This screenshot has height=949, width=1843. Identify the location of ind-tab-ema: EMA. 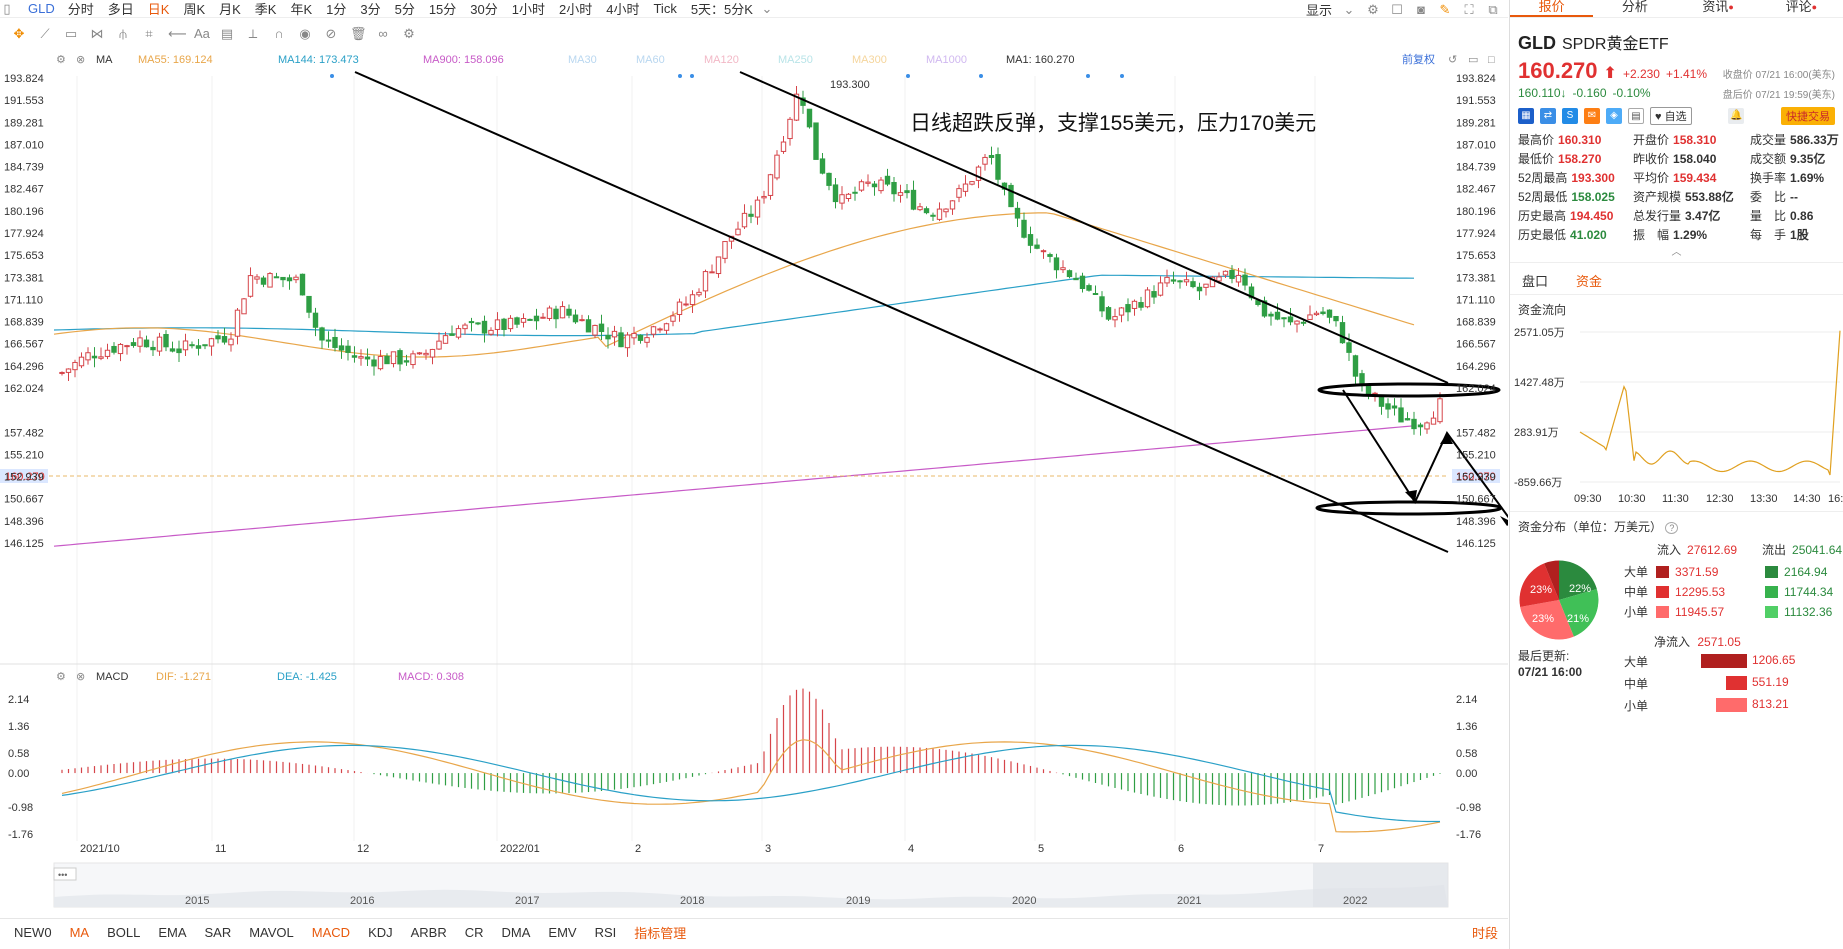
(172, 932).